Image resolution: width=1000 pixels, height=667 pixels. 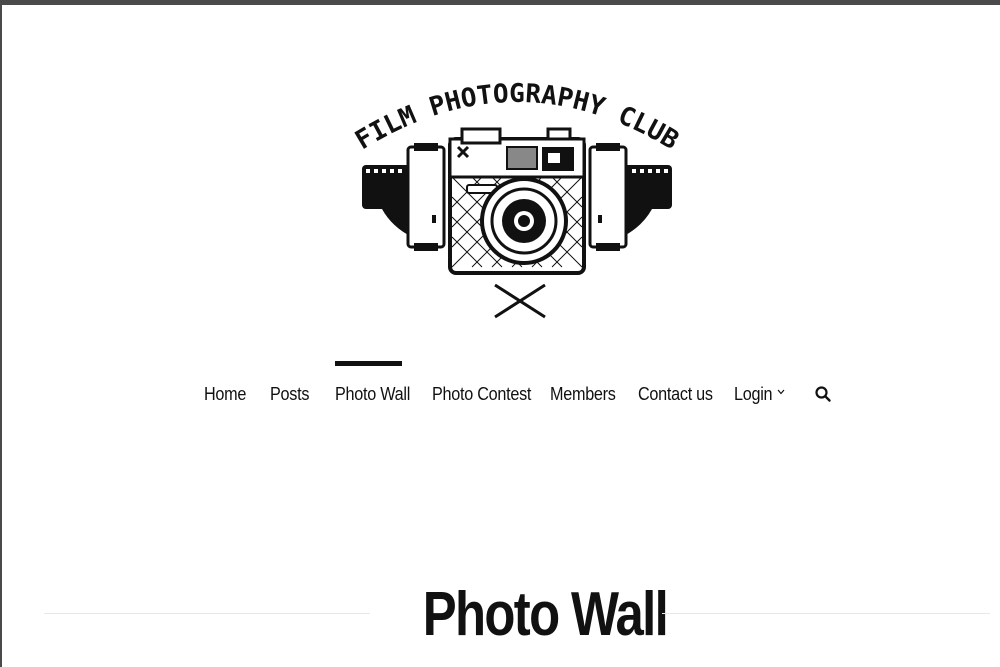 What do you see at coordinates (545, 614) in the screenshot?
I see `page-title: Photo Wall` at bounding box center [545, 614].